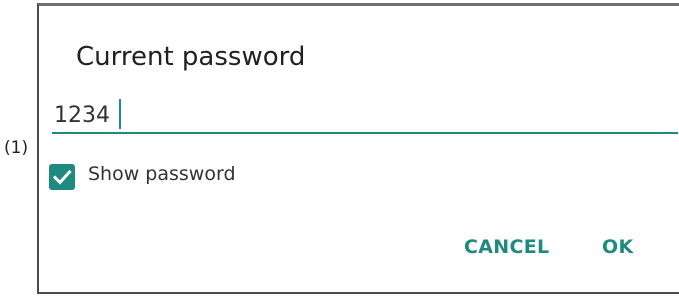 This screenshot has height=297, width=679. What do you see at coordinates (365, 116) in the screenshot?
I see `password-input` at bounding box center [365, 116].